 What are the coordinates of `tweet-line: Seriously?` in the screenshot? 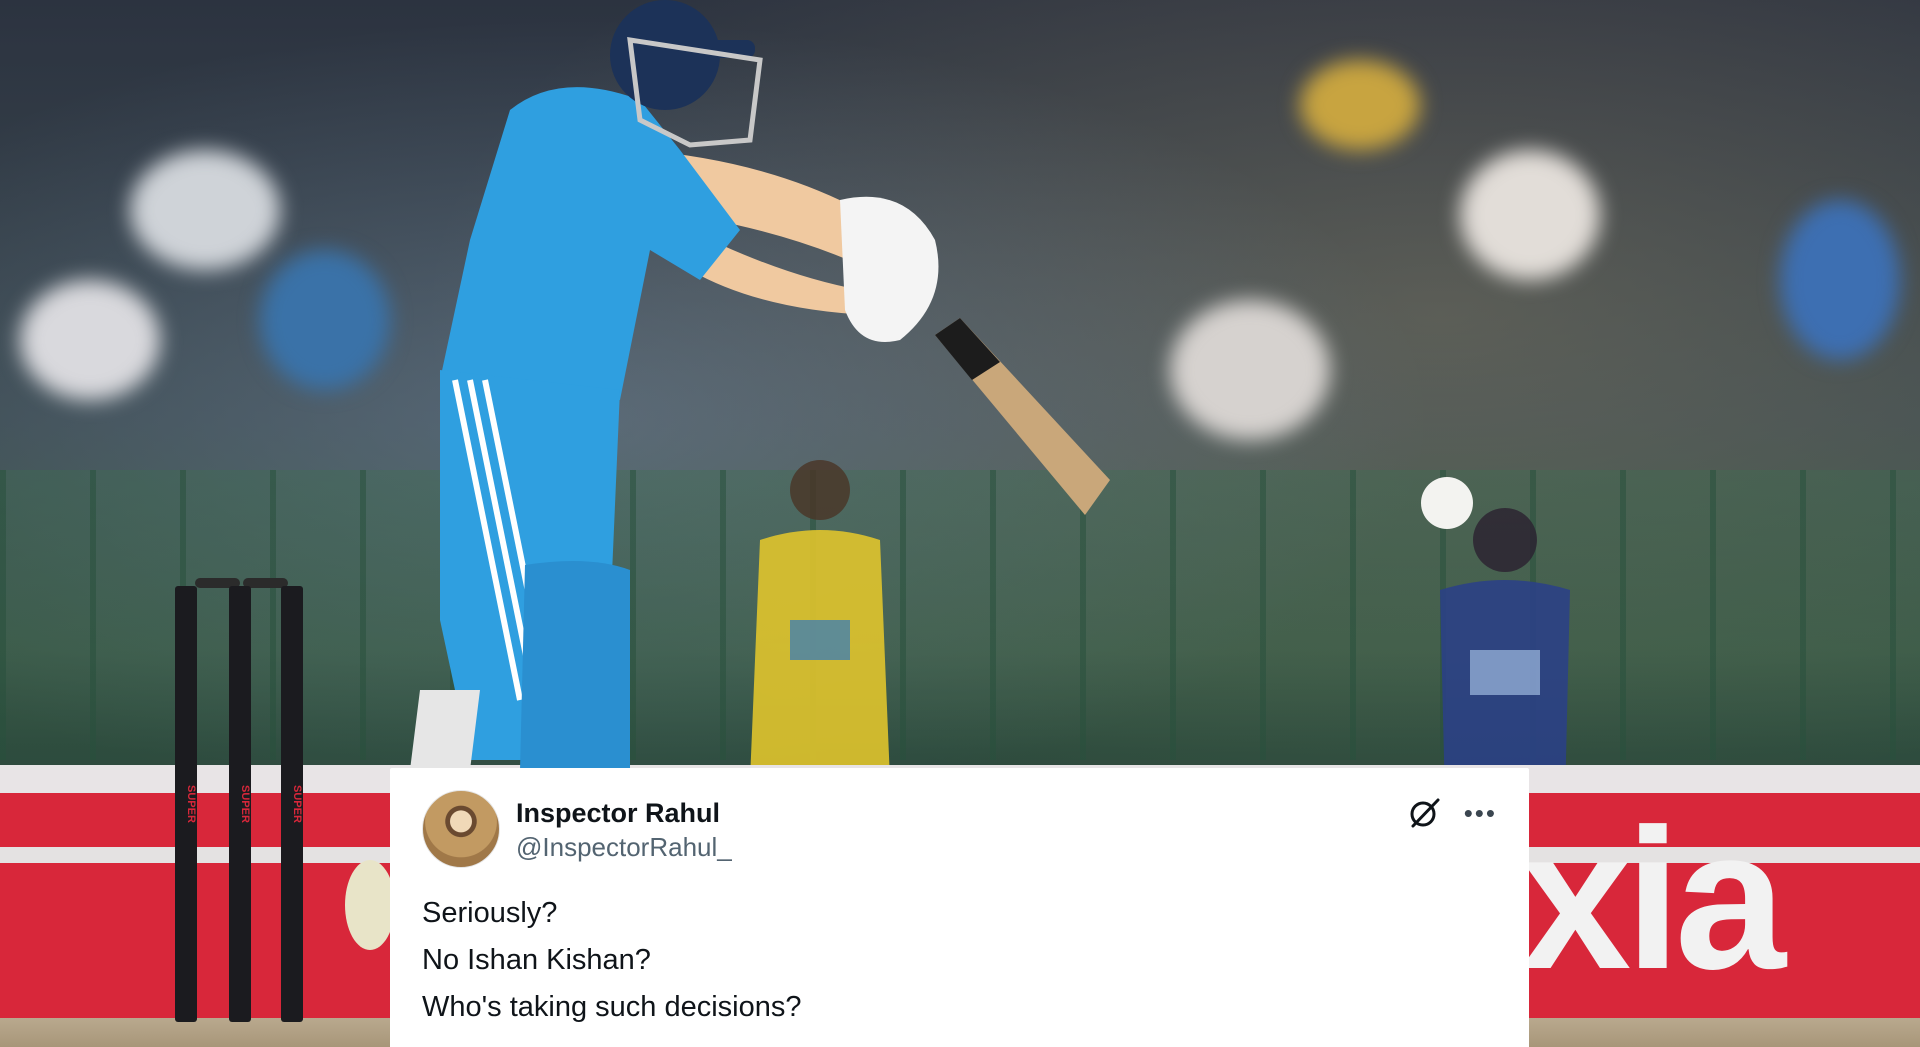 It's located at (490, 913).